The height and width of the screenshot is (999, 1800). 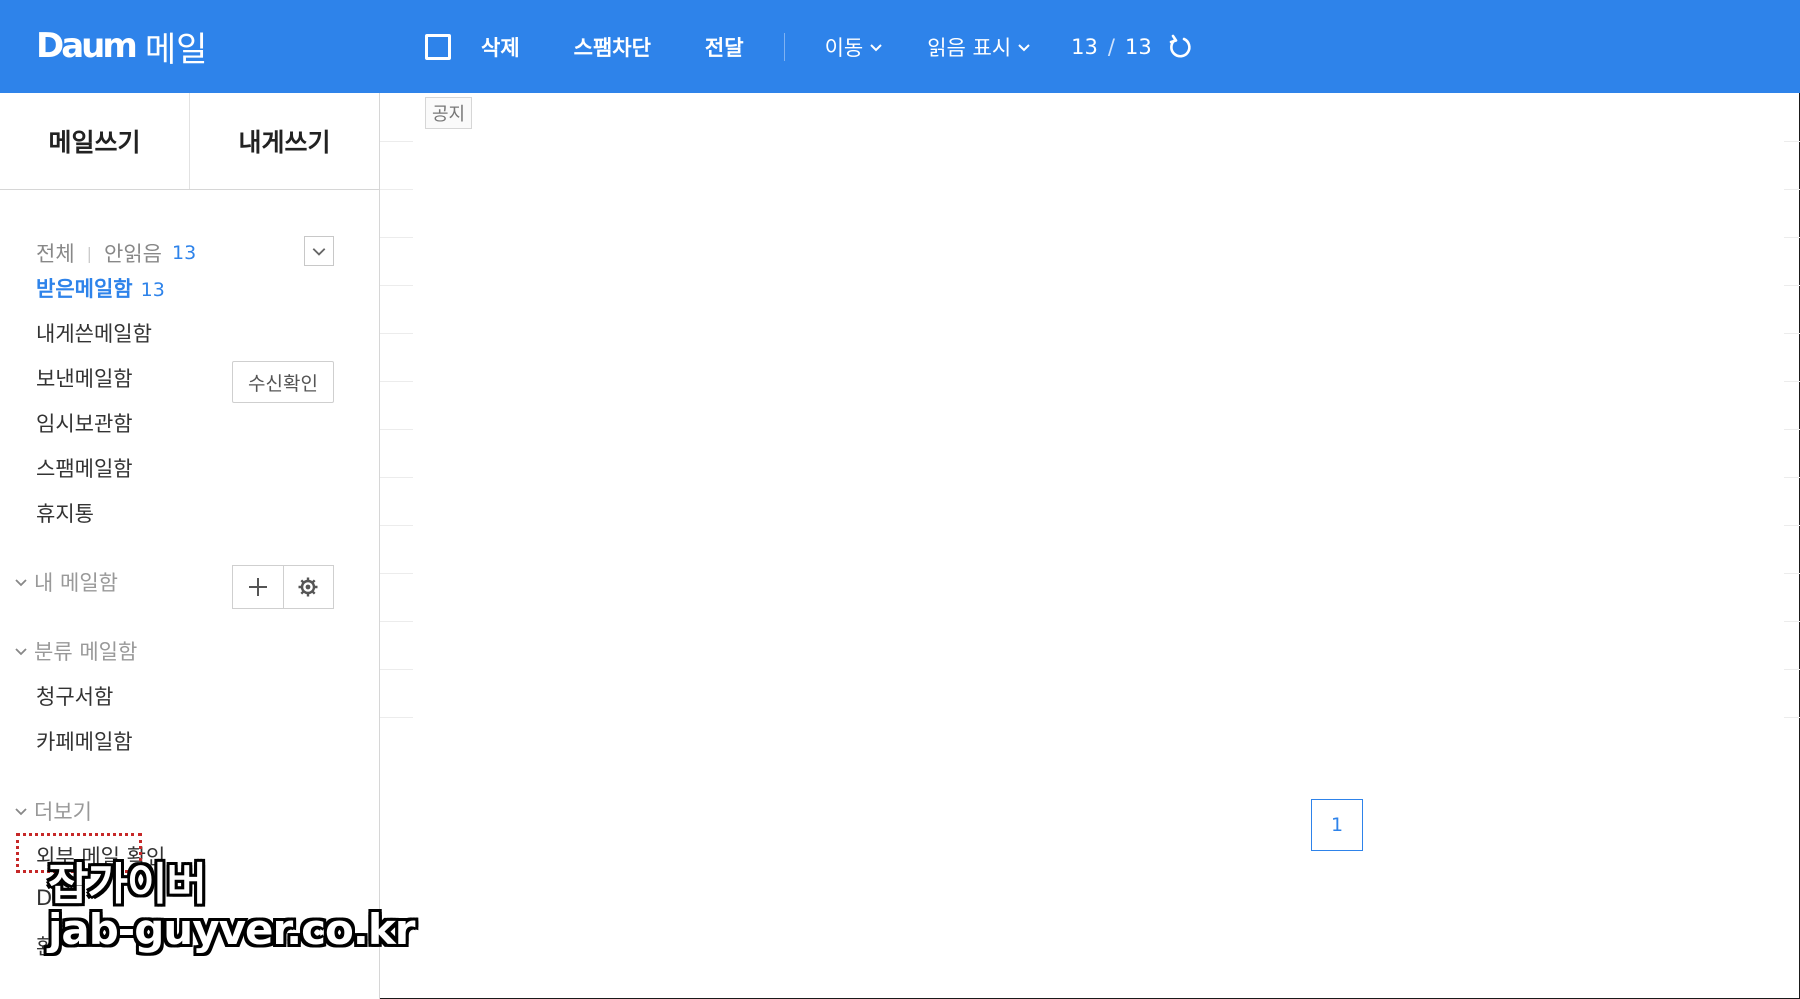 I want to click on filter-unread: 안읽음, so click(x=133, y=253).